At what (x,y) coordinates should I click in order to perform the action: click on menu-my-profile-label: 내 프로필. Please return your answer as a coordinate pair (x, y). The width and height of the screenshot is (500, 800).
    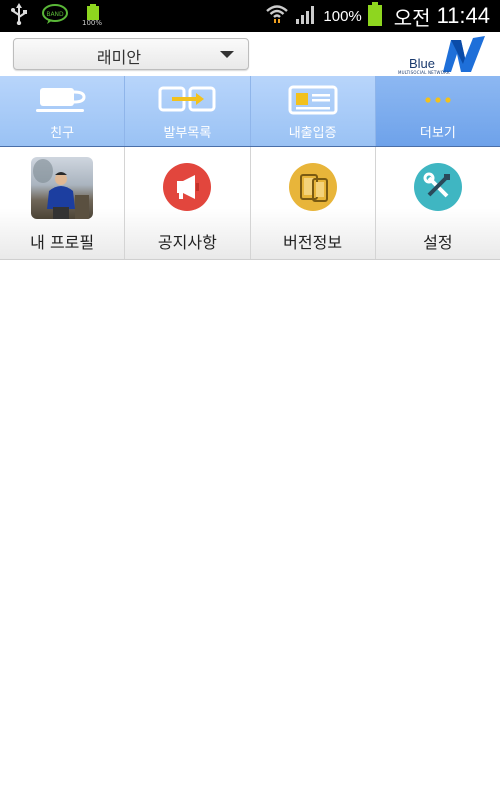
    Looking at the image, I should click on (62, 242).